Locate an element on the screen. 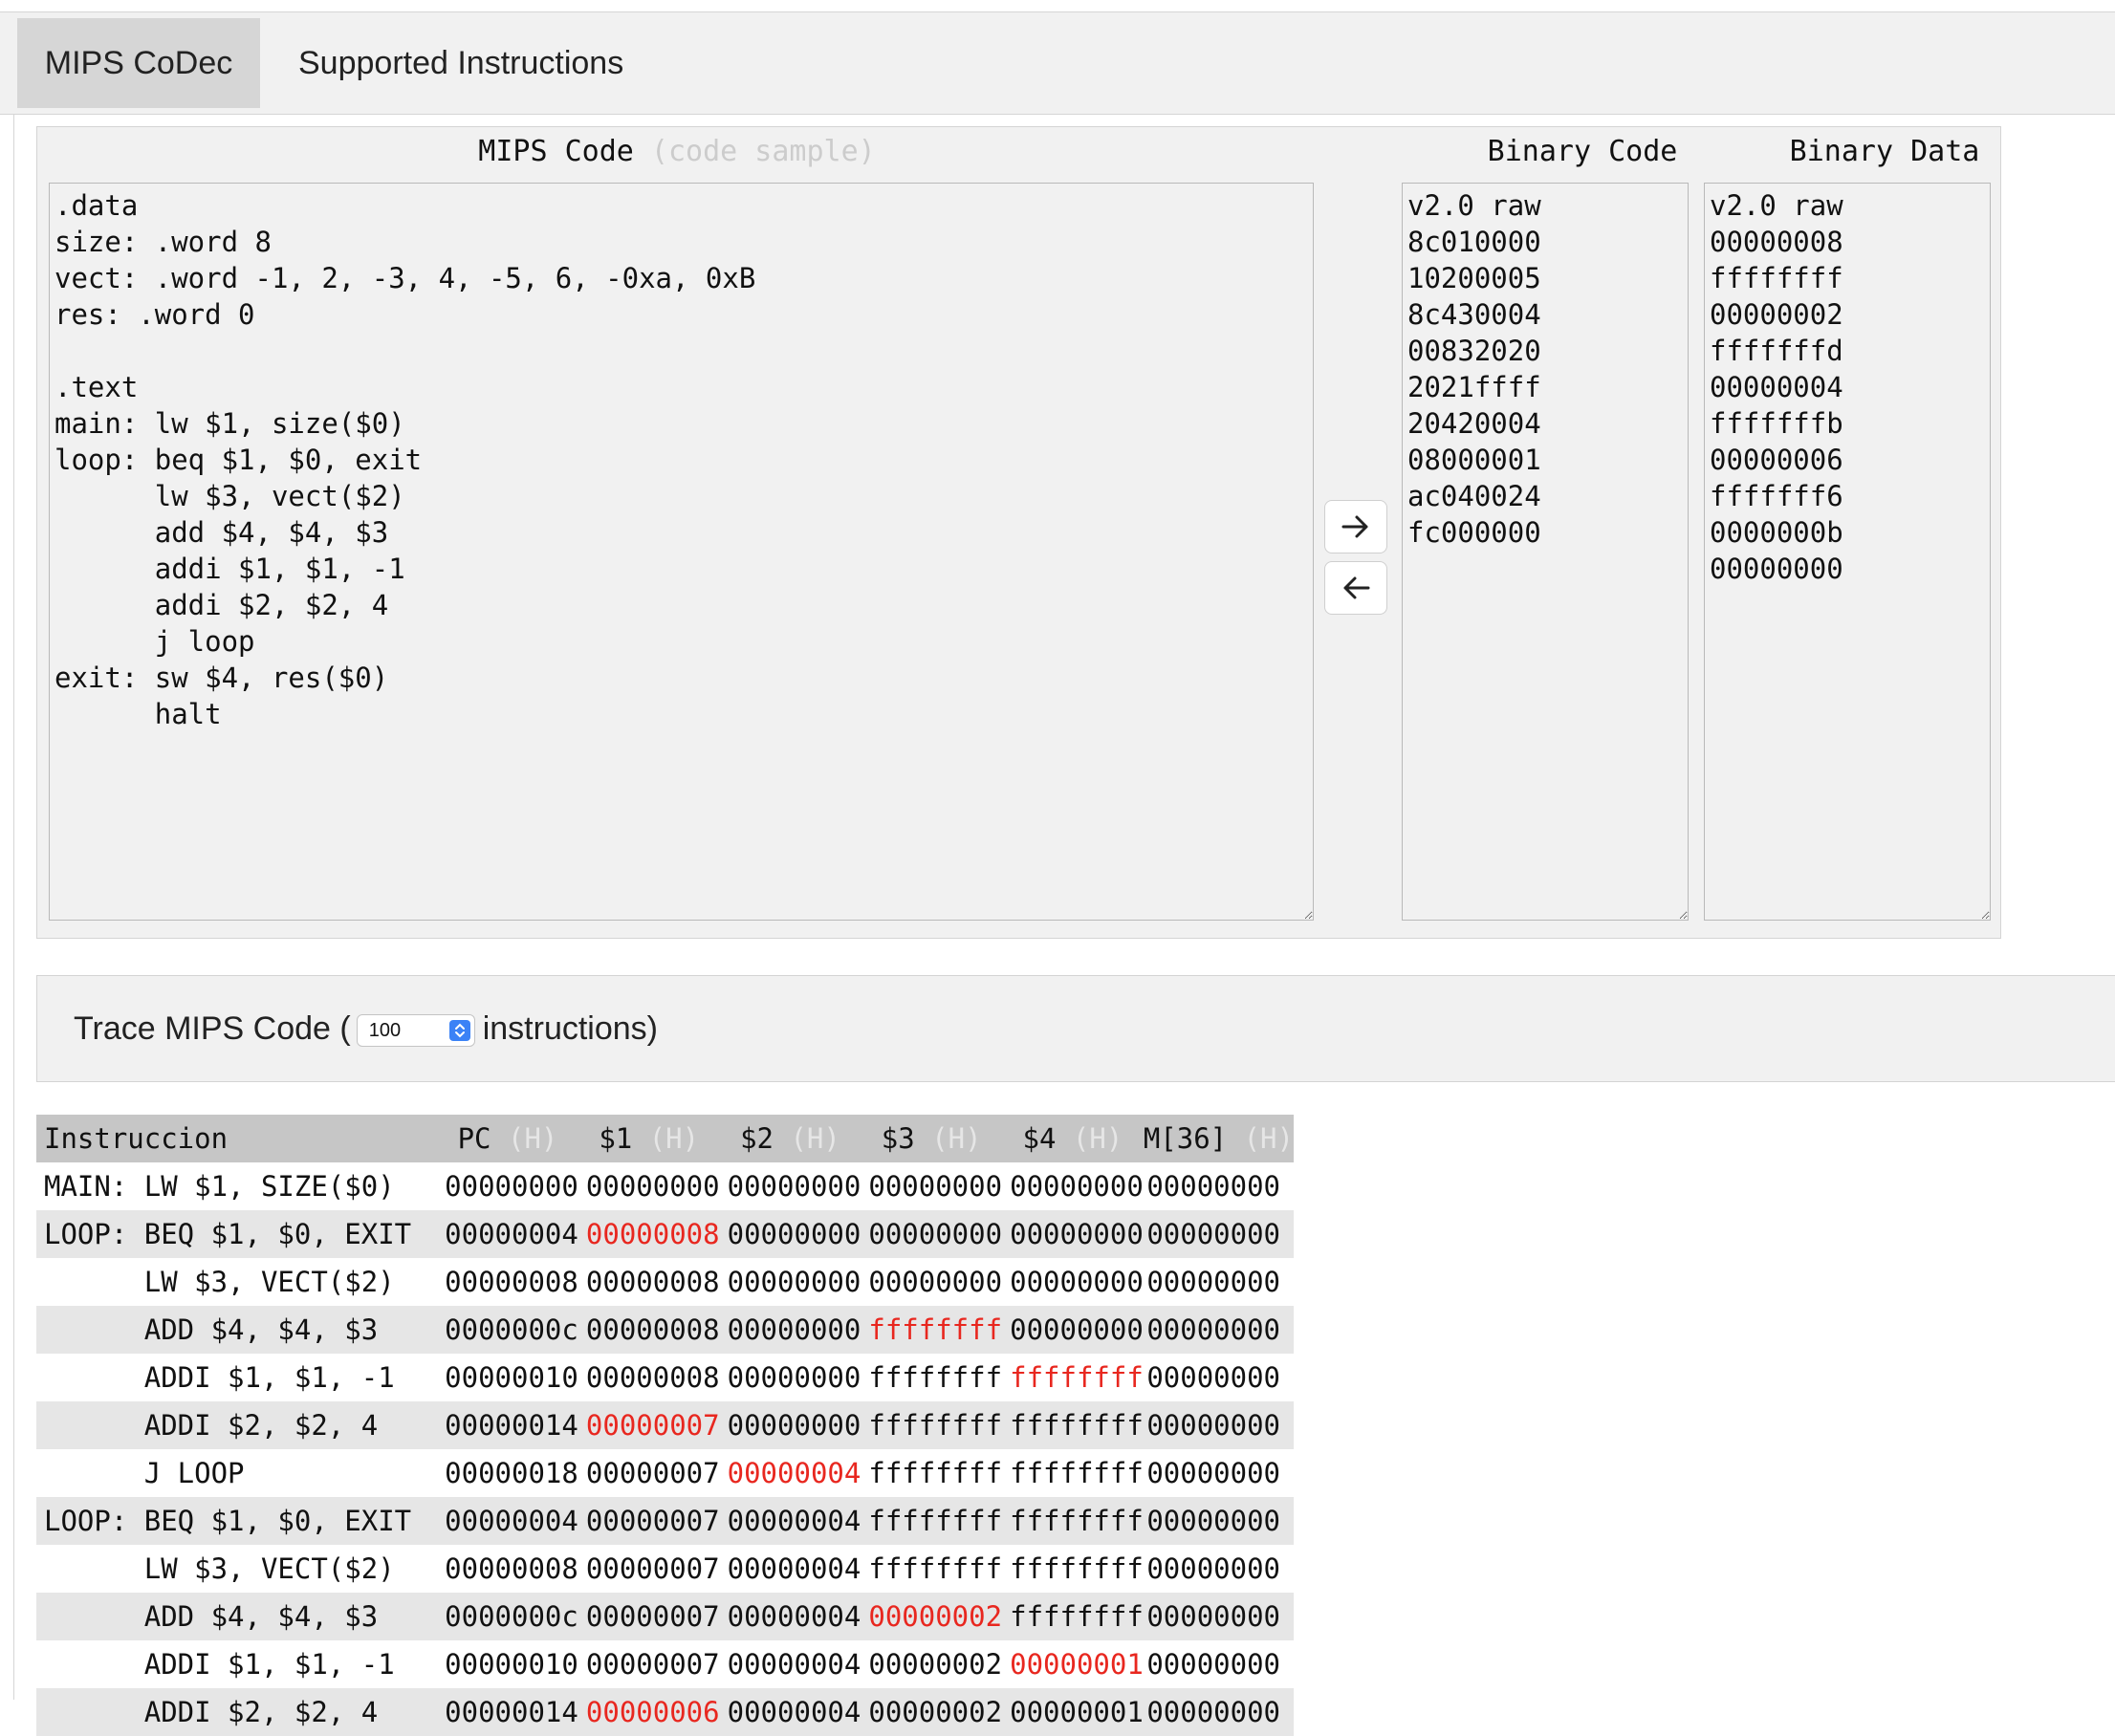 This screenshot has height=1736, width=2115. value-cell: 00000018 is located at coordinates (508, 1473).